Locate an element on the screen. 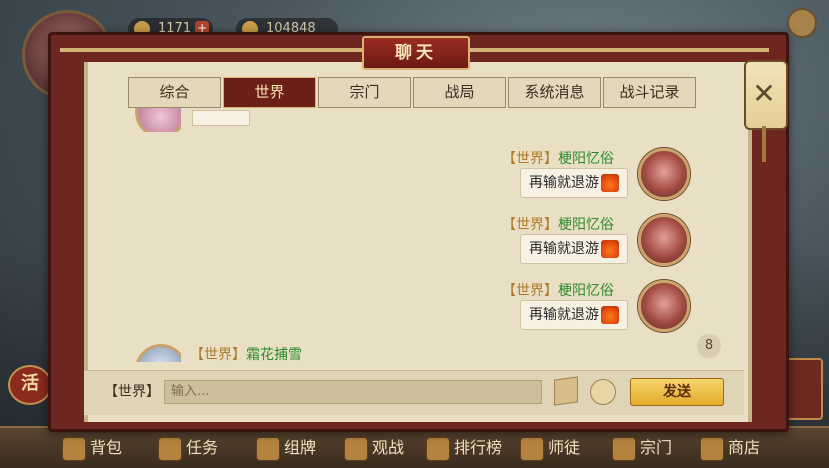 The width and height of the screenshot is (829, 468). nav-leaderboard: 排行榜 is located at coordinates (464, 448).